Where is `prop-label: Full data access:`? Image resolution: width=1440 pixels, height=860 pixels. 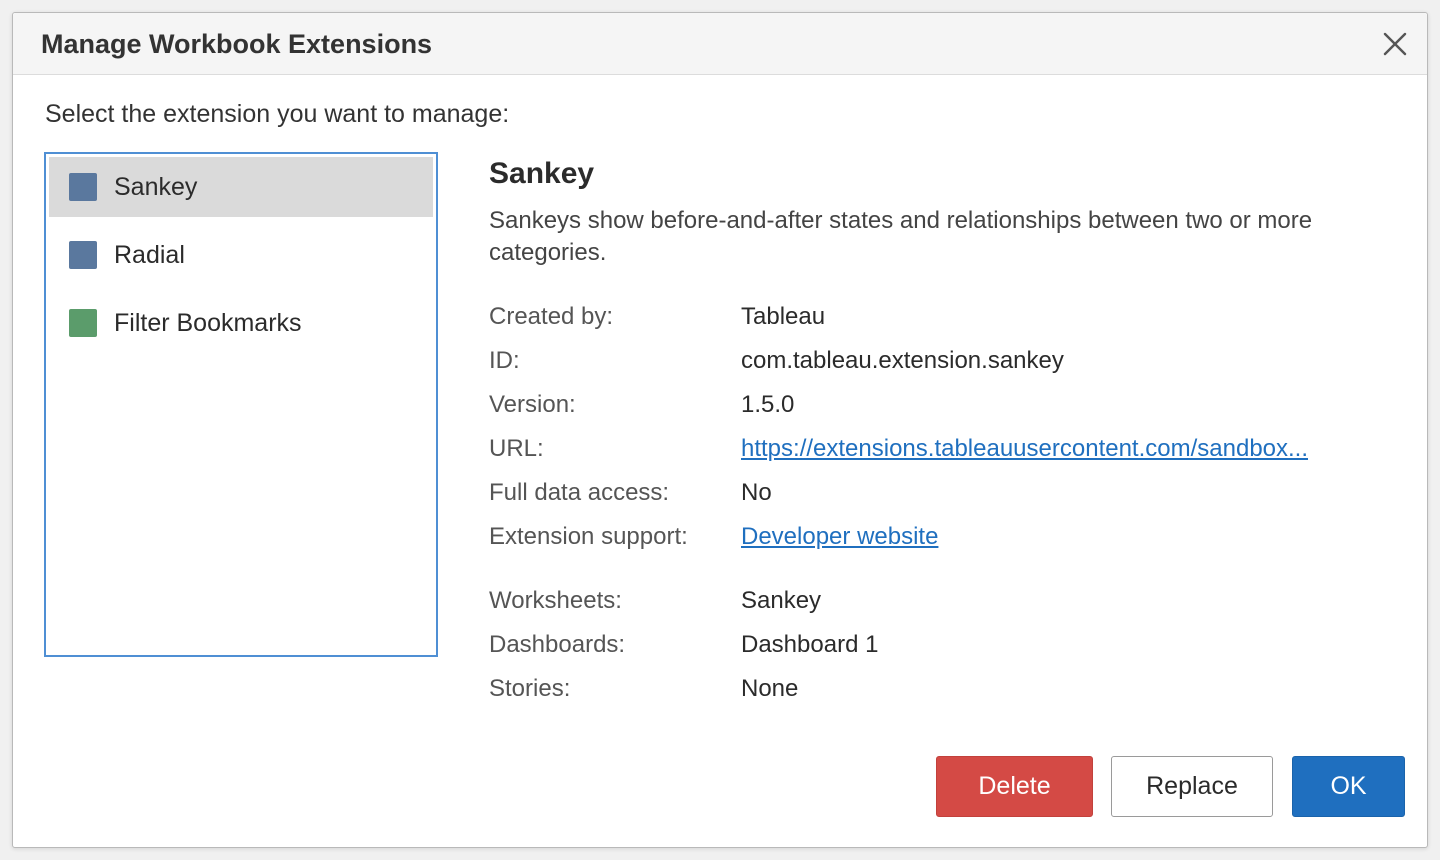
prop-label: Full data access: is located at coordinates (579, 492).